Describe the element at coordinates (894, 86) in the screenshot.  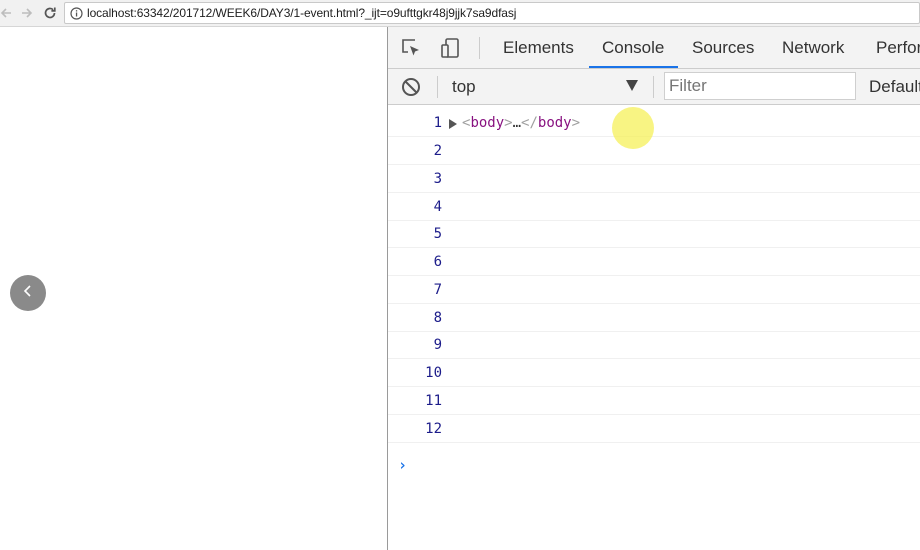
I see `log-levels-dropdown: Default` at that location.